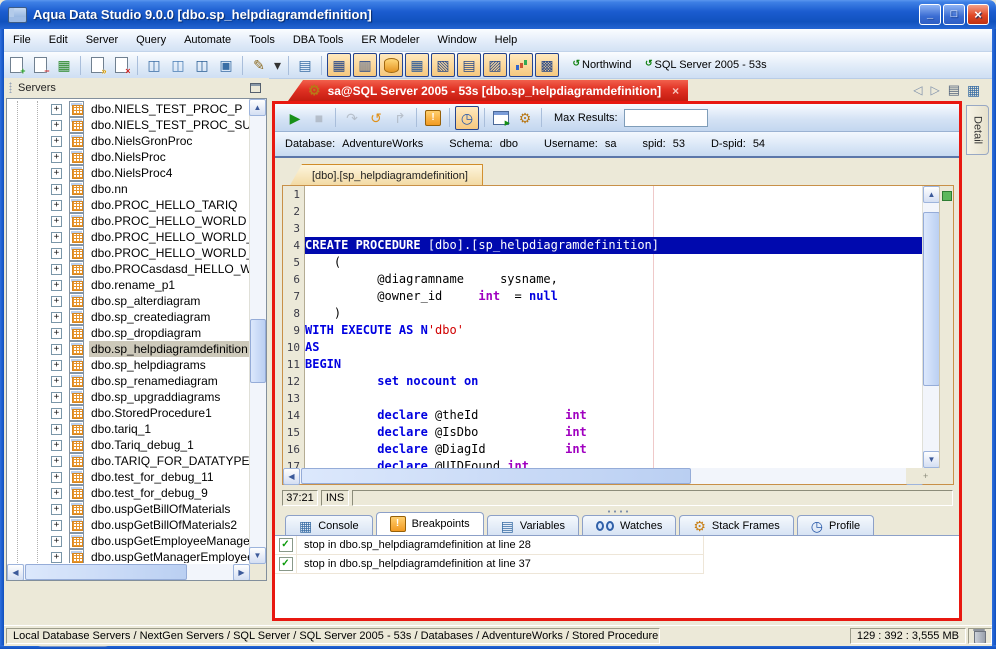 This screenshot has height=649, width=996. I want to click on menu-item-dba-tools: DBA Tools, so click(318, 40).